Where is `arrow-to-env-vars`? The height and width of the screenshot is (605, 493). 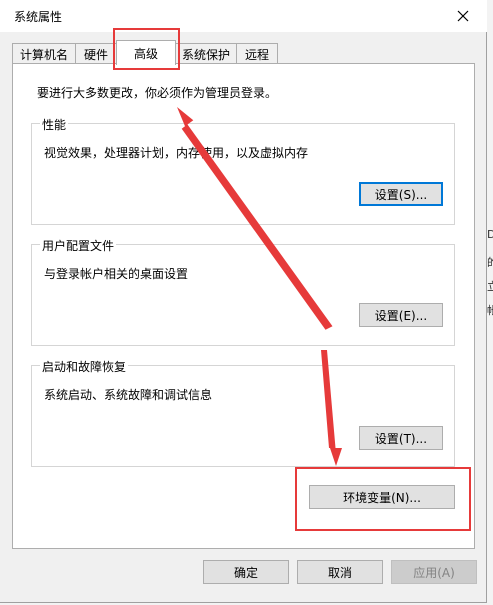
arrow-to-env-vars is located at coordinates (331, 408).